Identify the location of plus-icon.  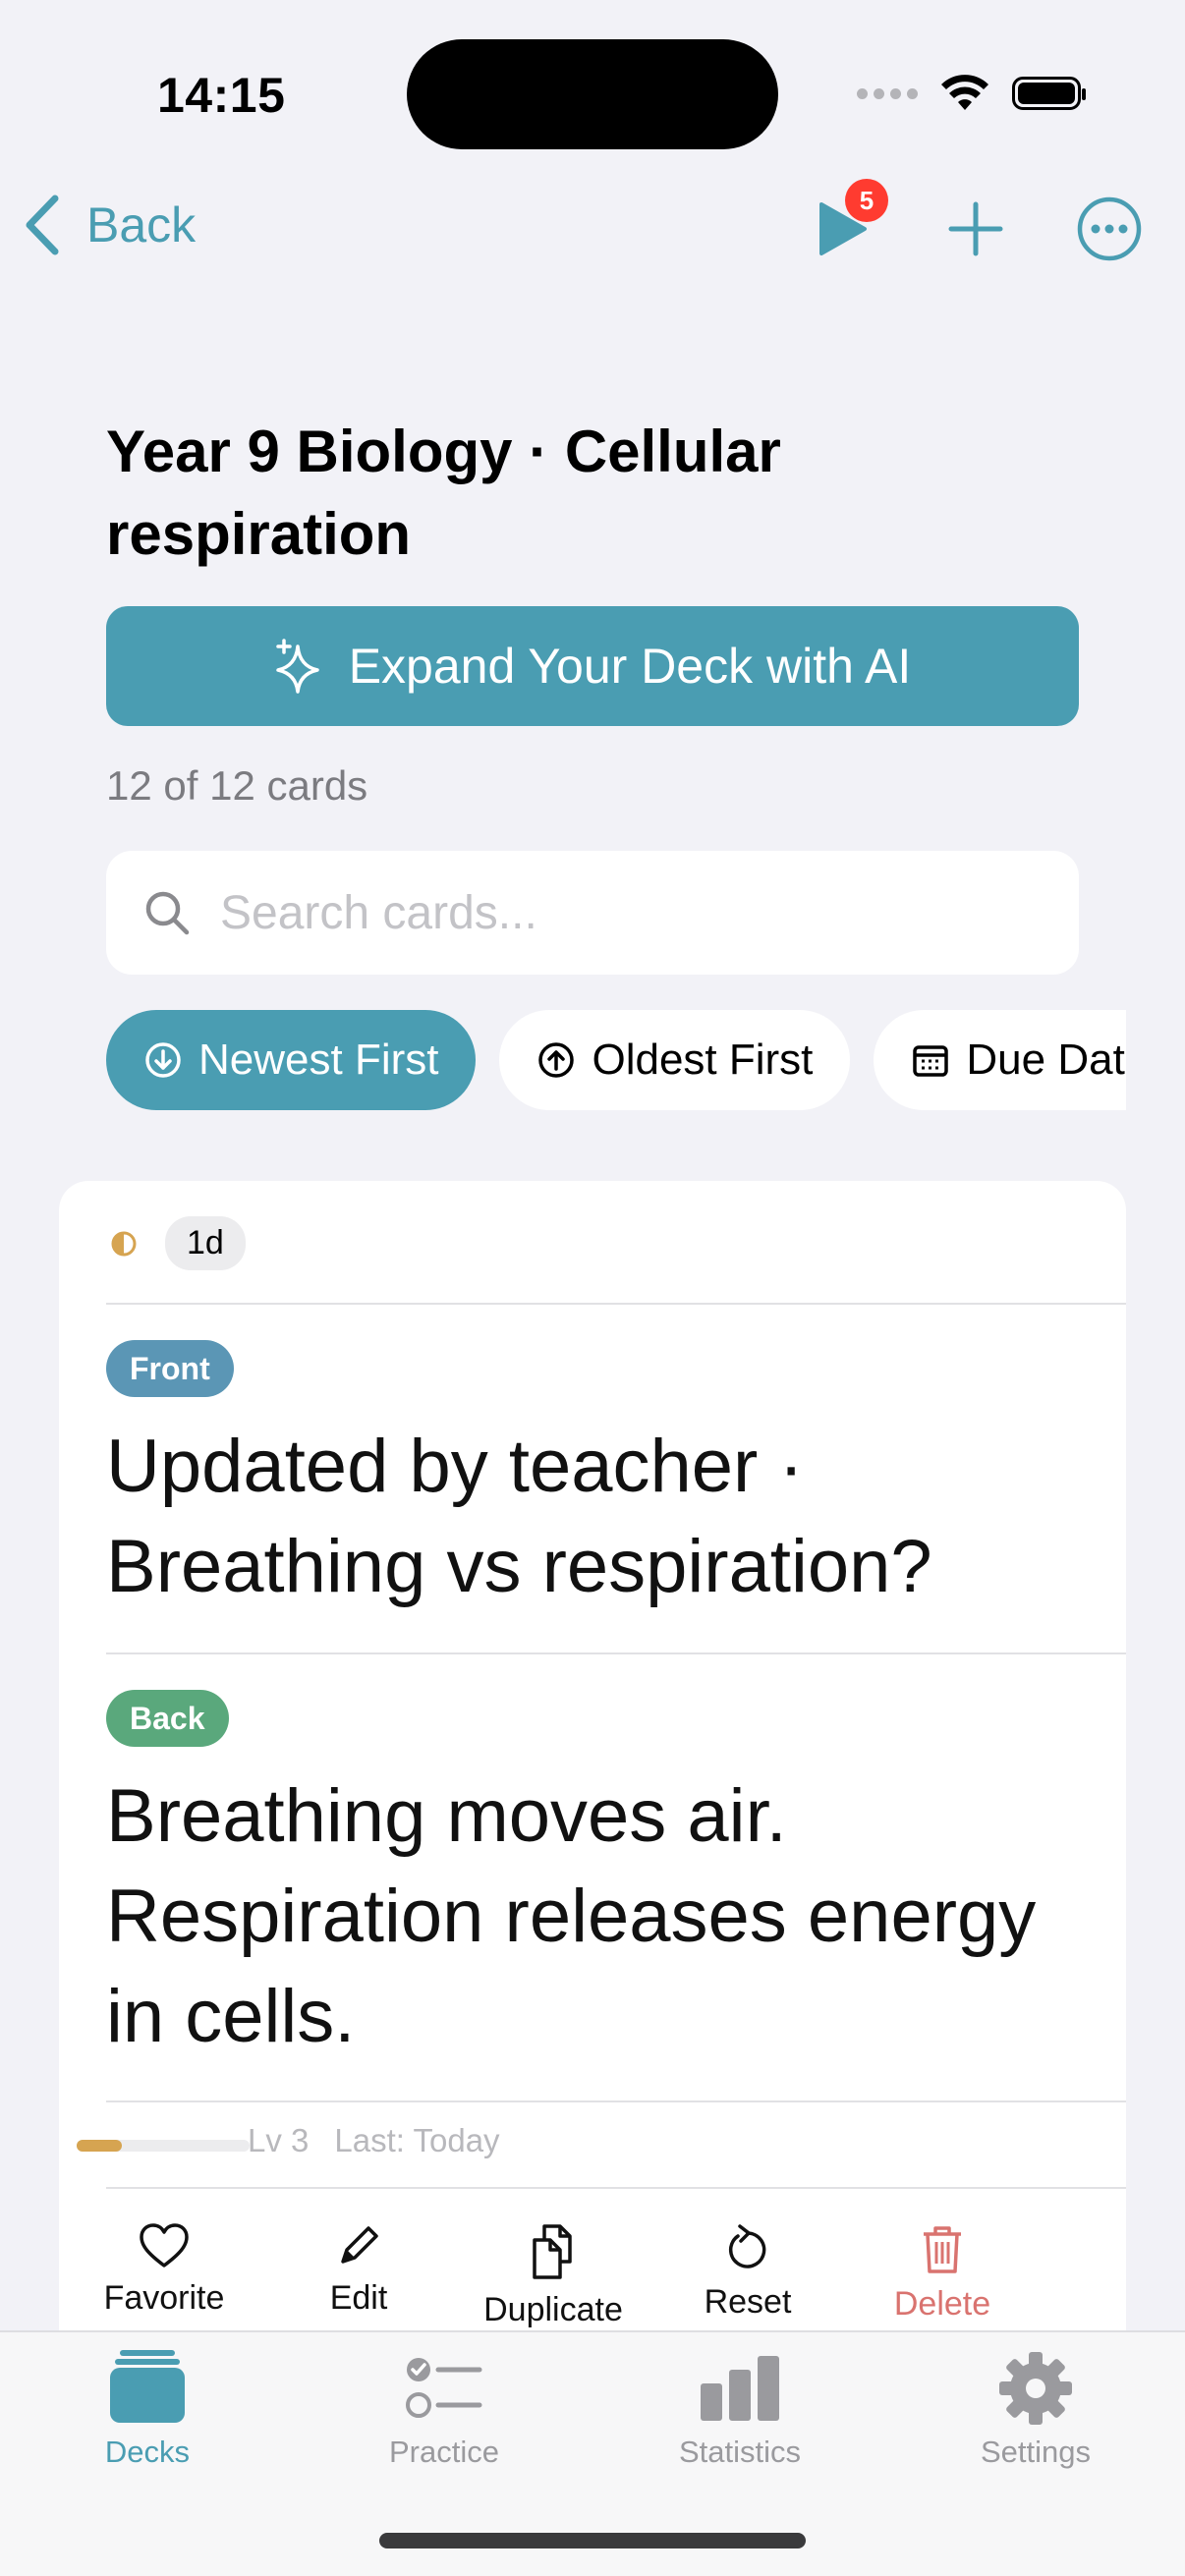
(976, 228).